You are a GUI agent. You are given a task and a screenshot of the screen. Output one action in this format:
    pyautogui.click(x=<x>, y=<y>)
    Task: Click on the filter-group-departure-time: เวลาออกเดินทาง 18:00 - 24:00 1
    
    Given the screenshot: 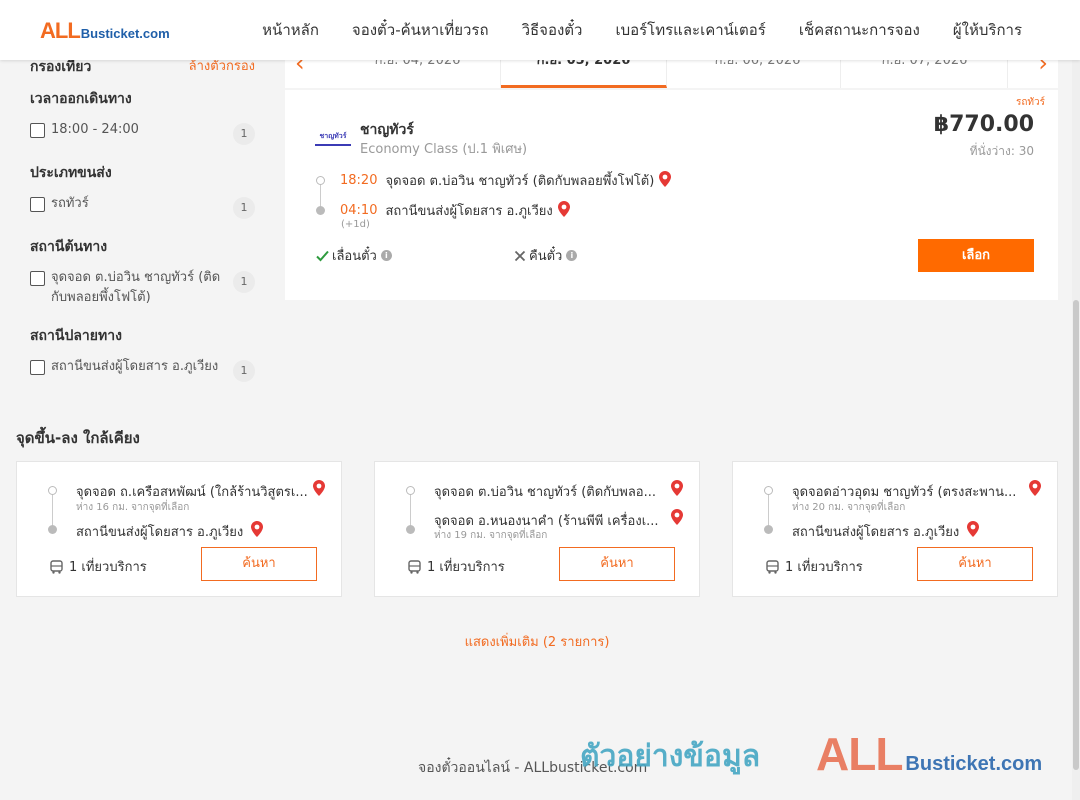 What is the action you would take?
    pyautogui.click(x=142, y=116)
    